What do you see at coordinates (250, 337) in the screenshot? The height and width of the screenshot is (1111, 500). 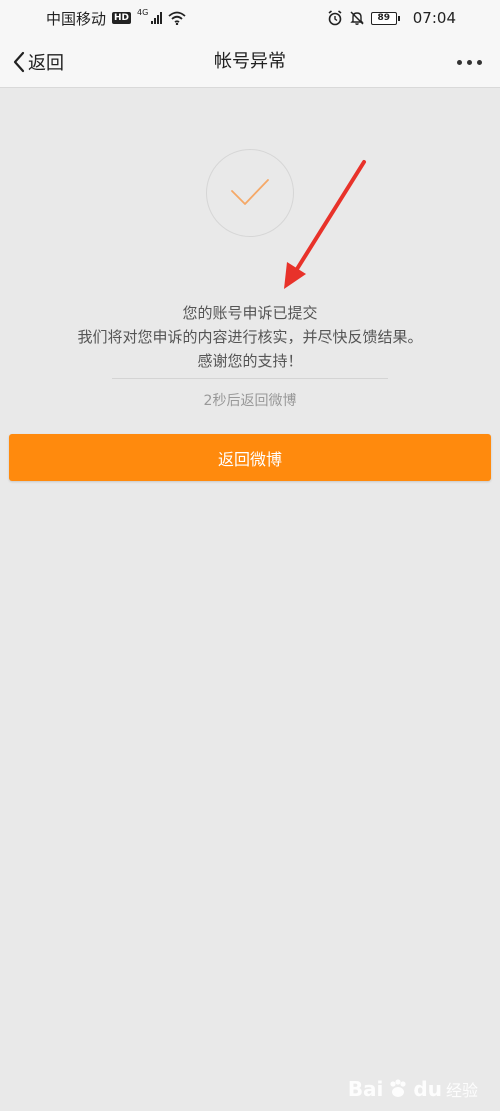 I see `review-message: 我们将对您申诉的内容进行核实，并尽快反馈结果。` at bounding box center [250, 337].